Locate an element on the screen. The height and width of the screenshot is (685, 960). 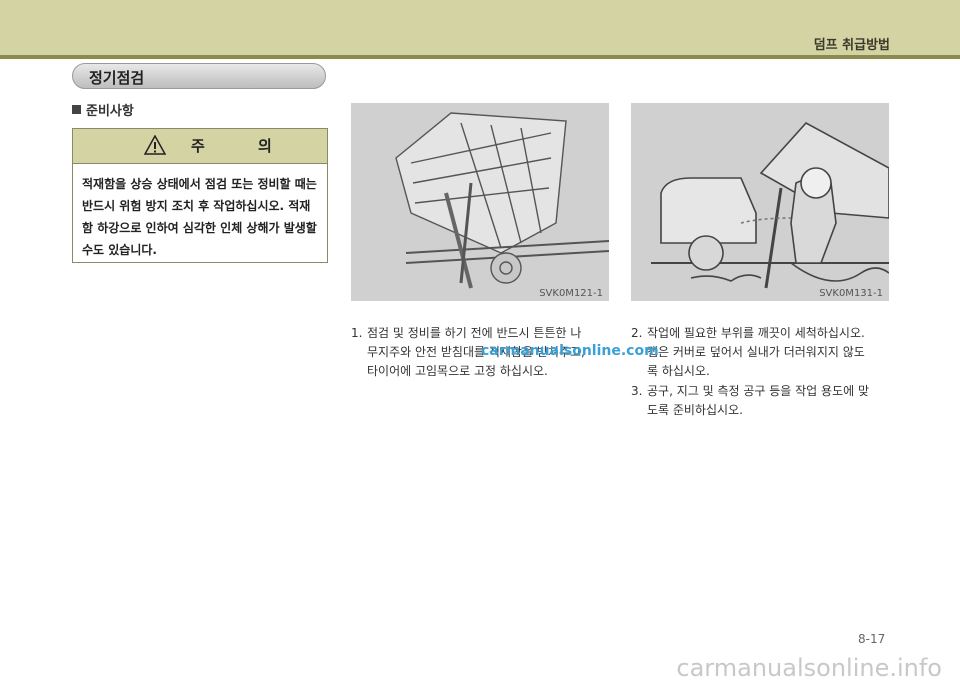
chapter-title: 덤프 취급방법 is located at coordinates (851, 45).